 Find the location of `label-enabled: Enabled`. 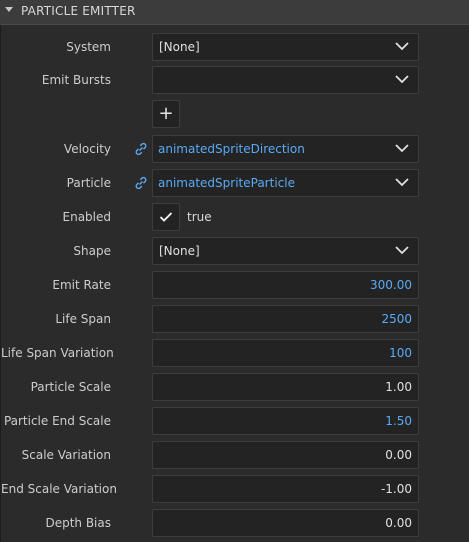

label-enabled: Enabled is located at coordinates (87, 217).